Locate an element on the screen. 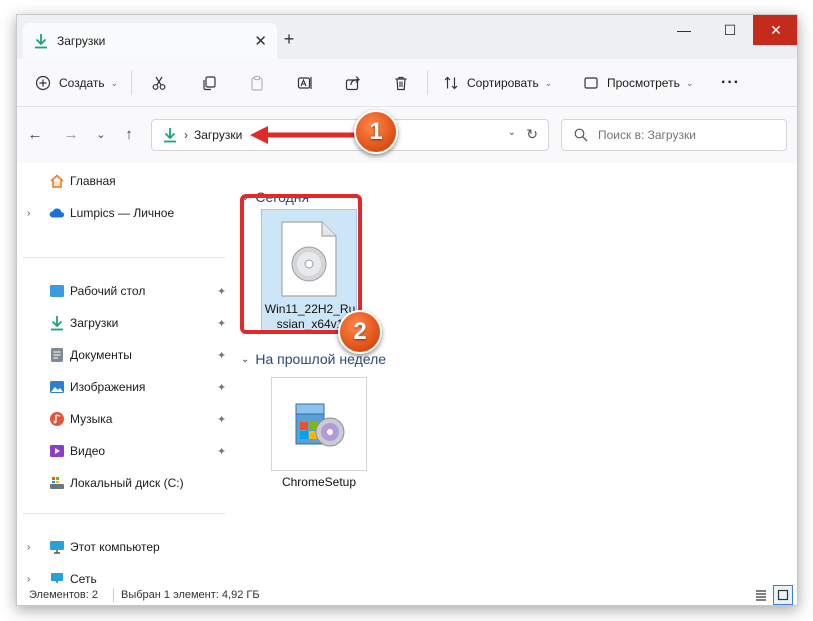 The height and width of the screenshot is (621, 813). search-icon is located at coordinates (581, 135).